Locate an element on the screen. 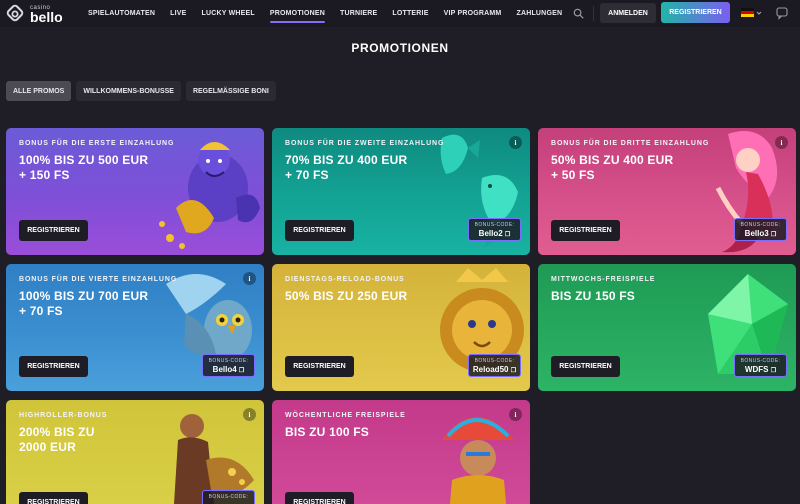 This screenshot has width=800, height=504. card-headline: BIS ZU 100 FS is located at coordinates (365, 432).